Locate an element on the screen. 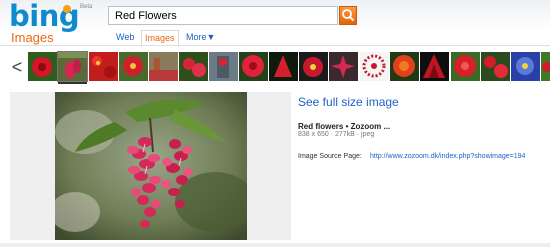  selected-indicator is located at coordinates (72, 83).